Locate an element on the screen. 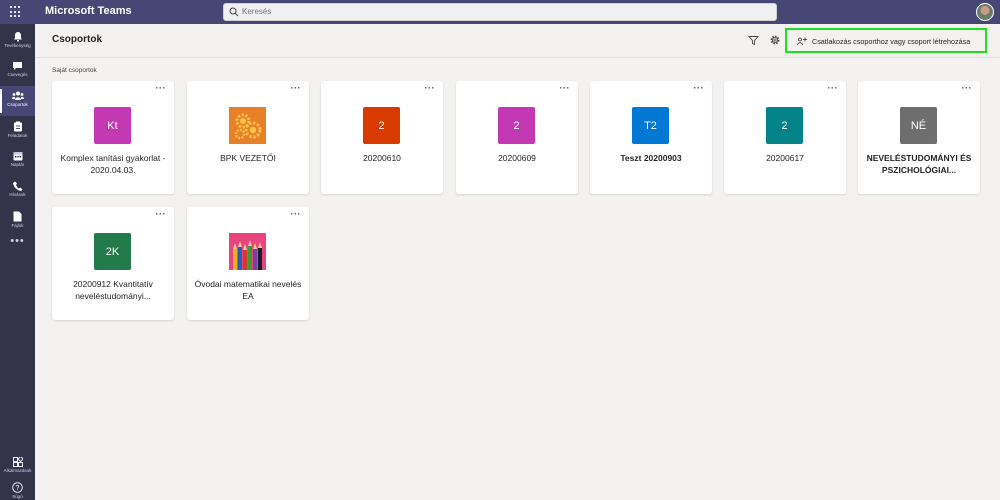 This screenshot has height=500, width=1000. search-box is located at coordinates (500, 12).